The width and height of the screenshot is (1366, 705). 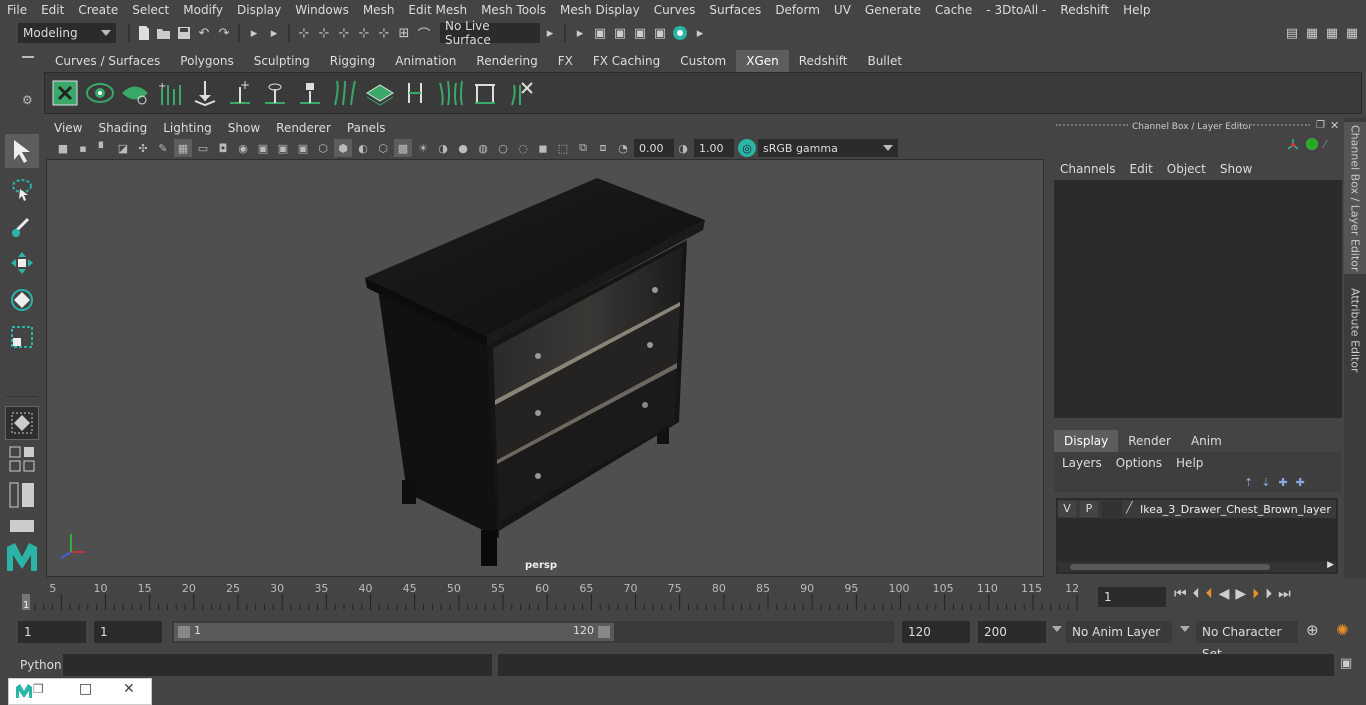 What do you see at coordinates (1196, 594) in the screenshot?
I see `step-back-icon: ⏴` at bounding box center [1196, 594].